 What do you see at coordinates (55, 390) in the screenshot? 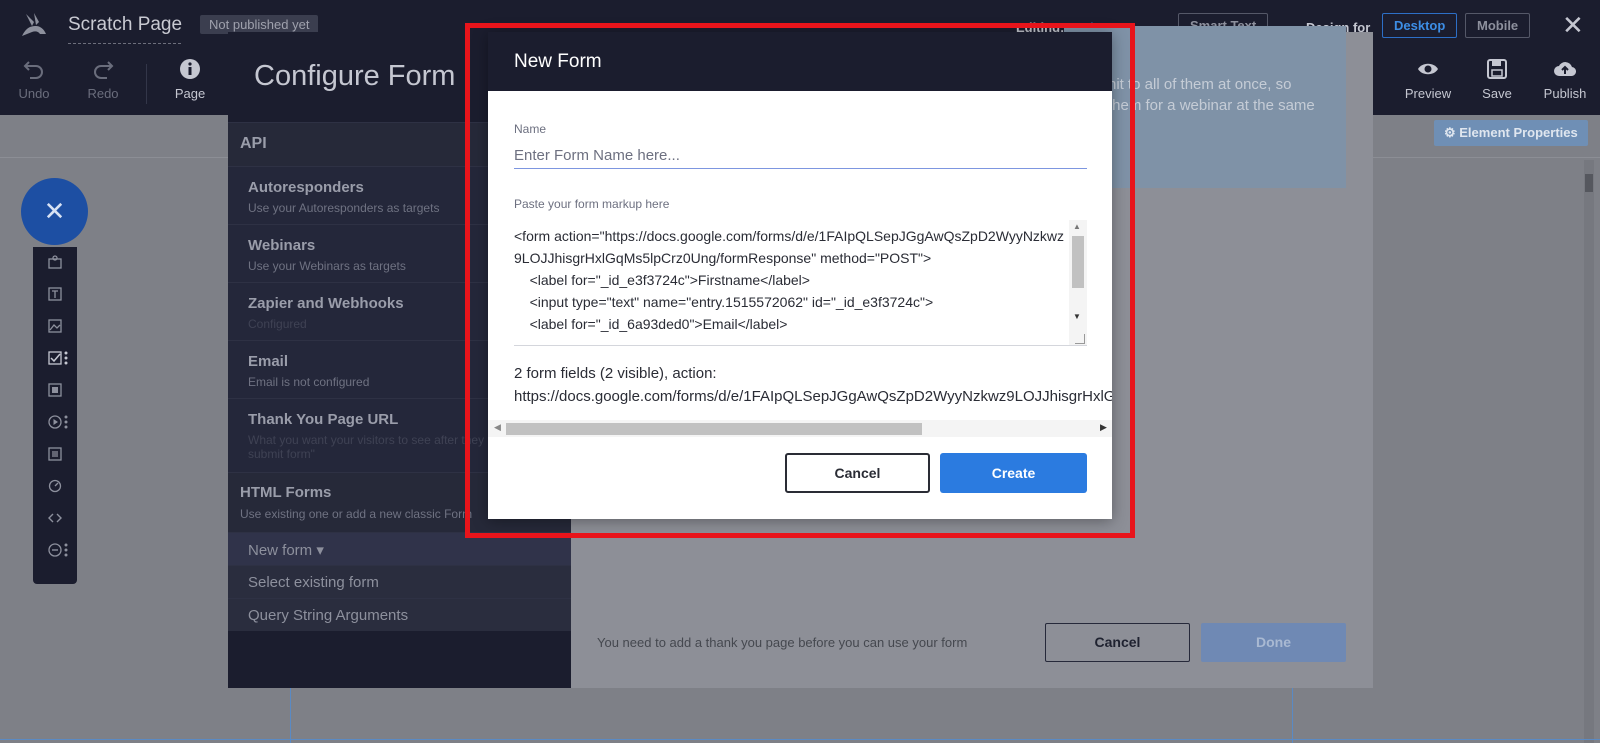
I see `box-icon` at bounding box center [55, 390].